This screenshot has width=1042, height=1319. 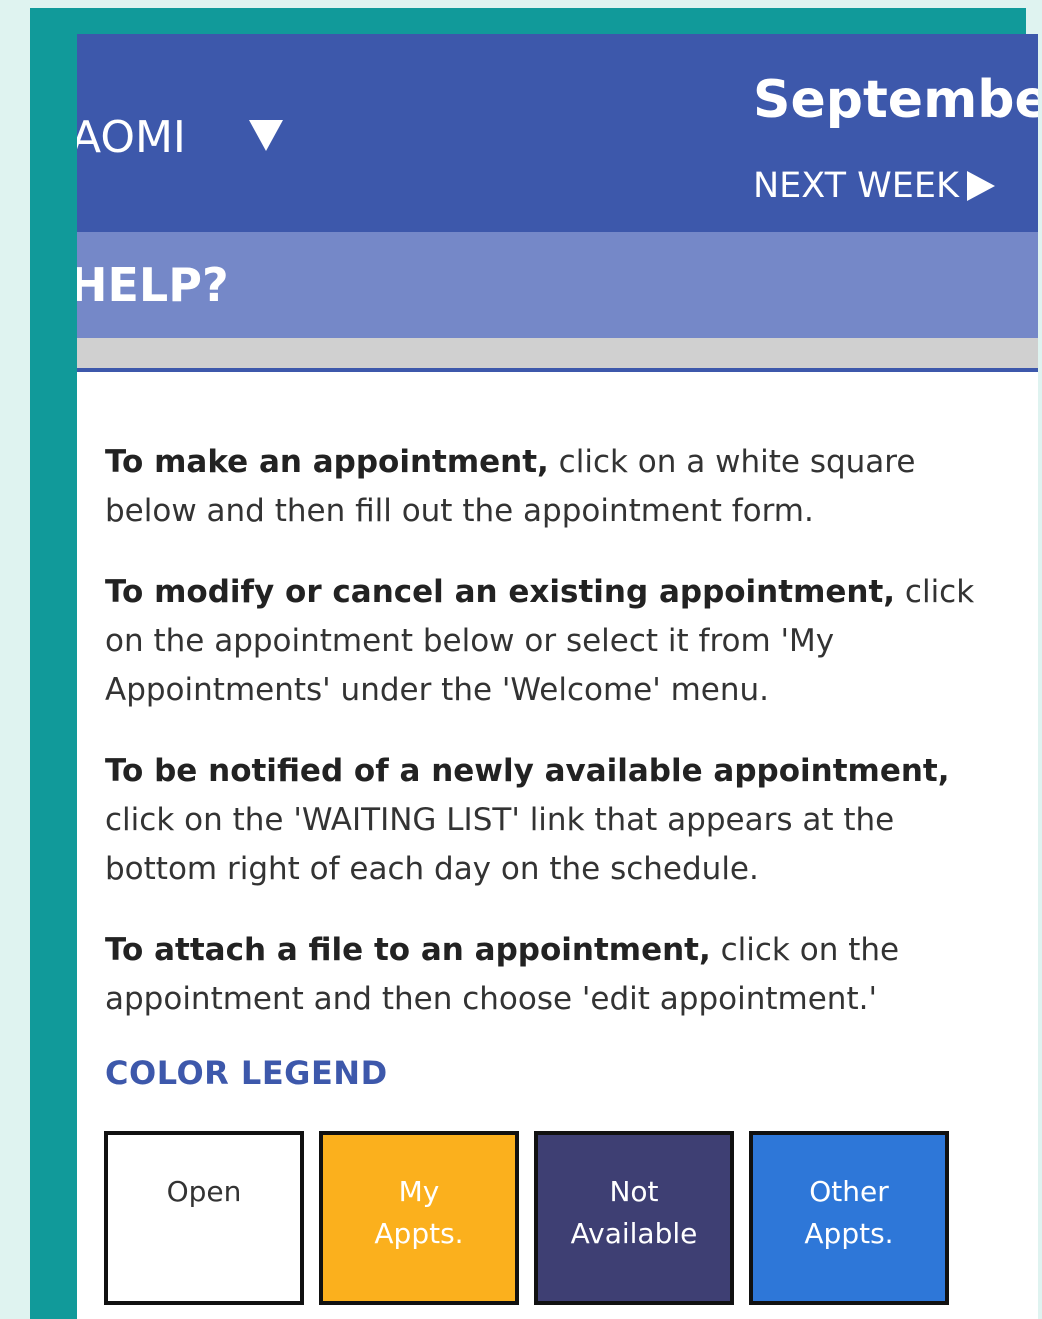 I want to click on legend-not-available-label-2: Available, so click(x=634, y=1233).